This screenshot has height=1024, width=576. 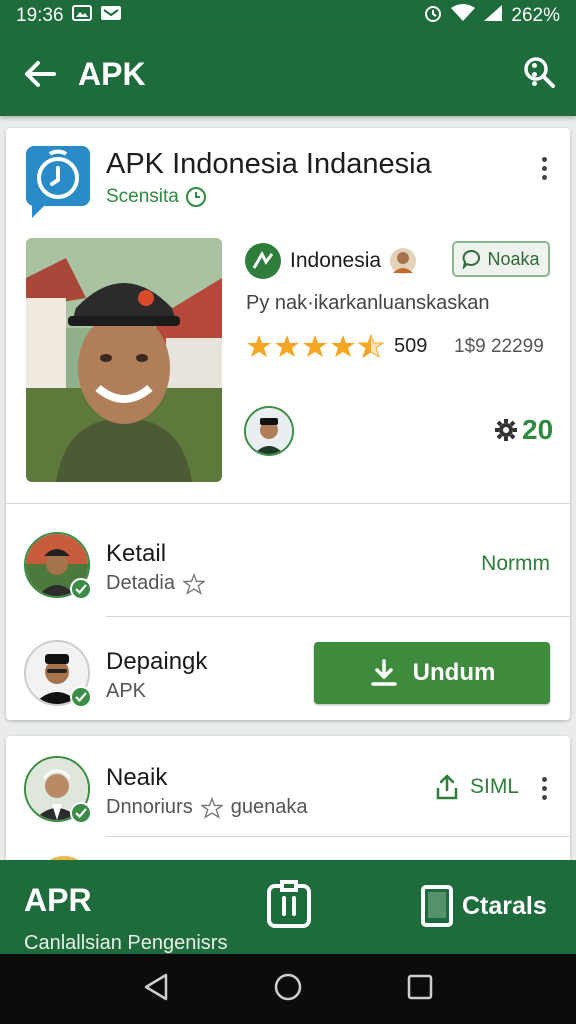 I want to click on app-header: APK Indonesia Indanesia Scensita, so click(x=288, y=178).